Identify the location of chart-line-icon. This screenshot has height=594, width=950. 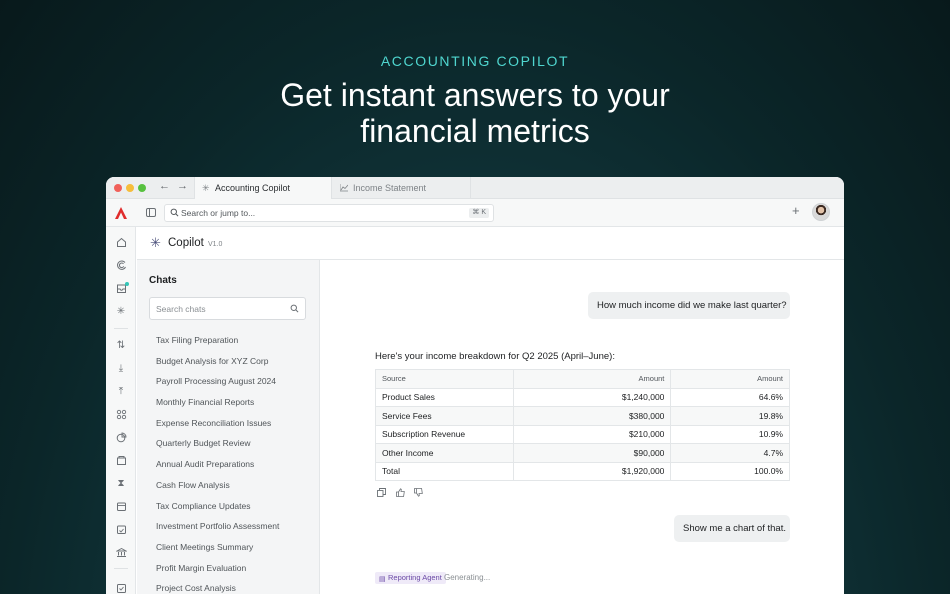
(344, 188).